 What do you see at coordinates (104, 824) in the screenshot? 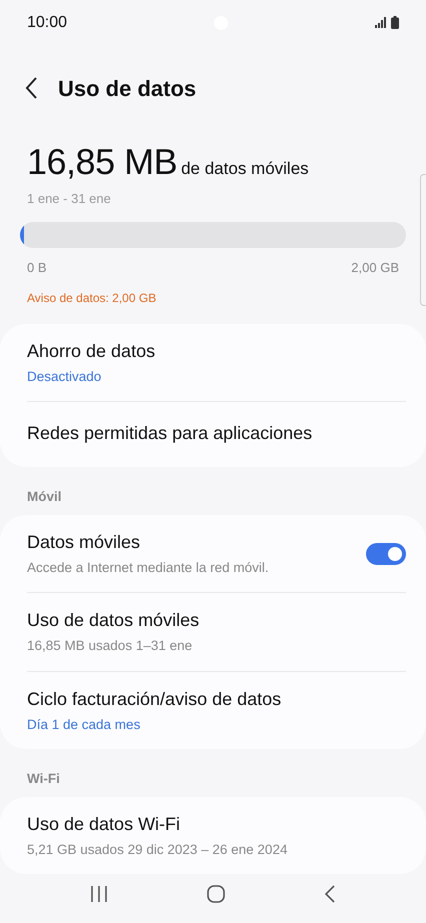
I see `item-title: Uso de datos Wi-Fi` at bounding box center [104, 824].